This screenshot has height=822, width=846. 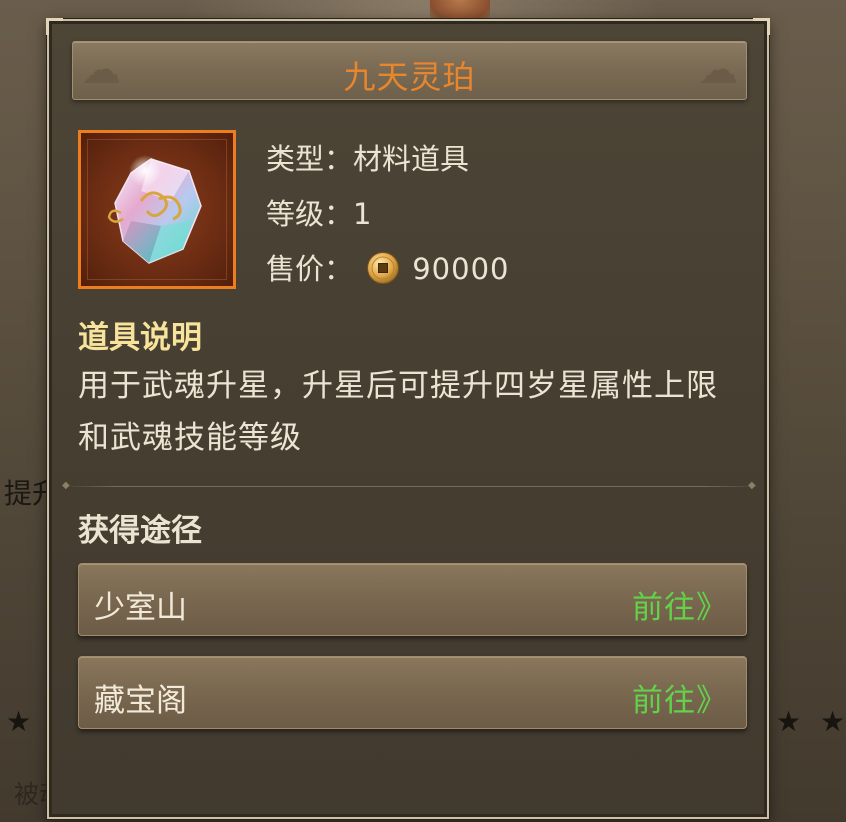 What do you see at coordinates (28, 493) in the screenshot?
I see `background-text: 提升` at bounding box center [28, 493].